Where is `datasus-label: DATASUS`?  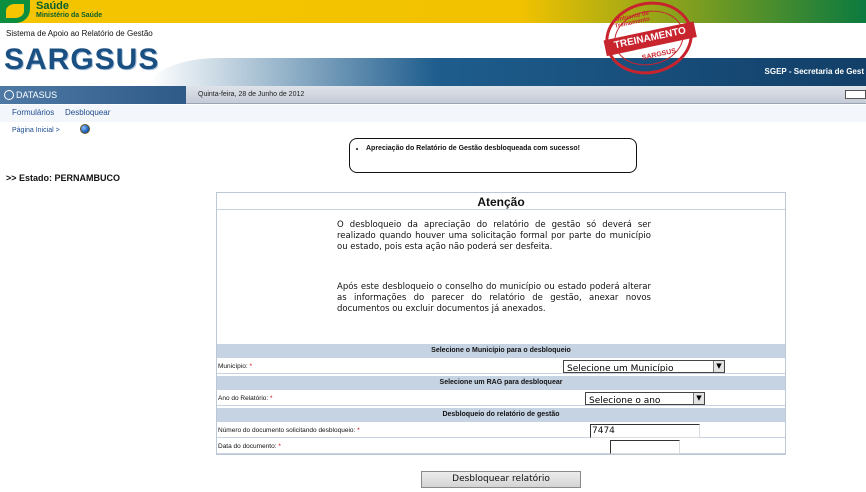
datasus-label: DATASUS is located at coordinates (37, 95).